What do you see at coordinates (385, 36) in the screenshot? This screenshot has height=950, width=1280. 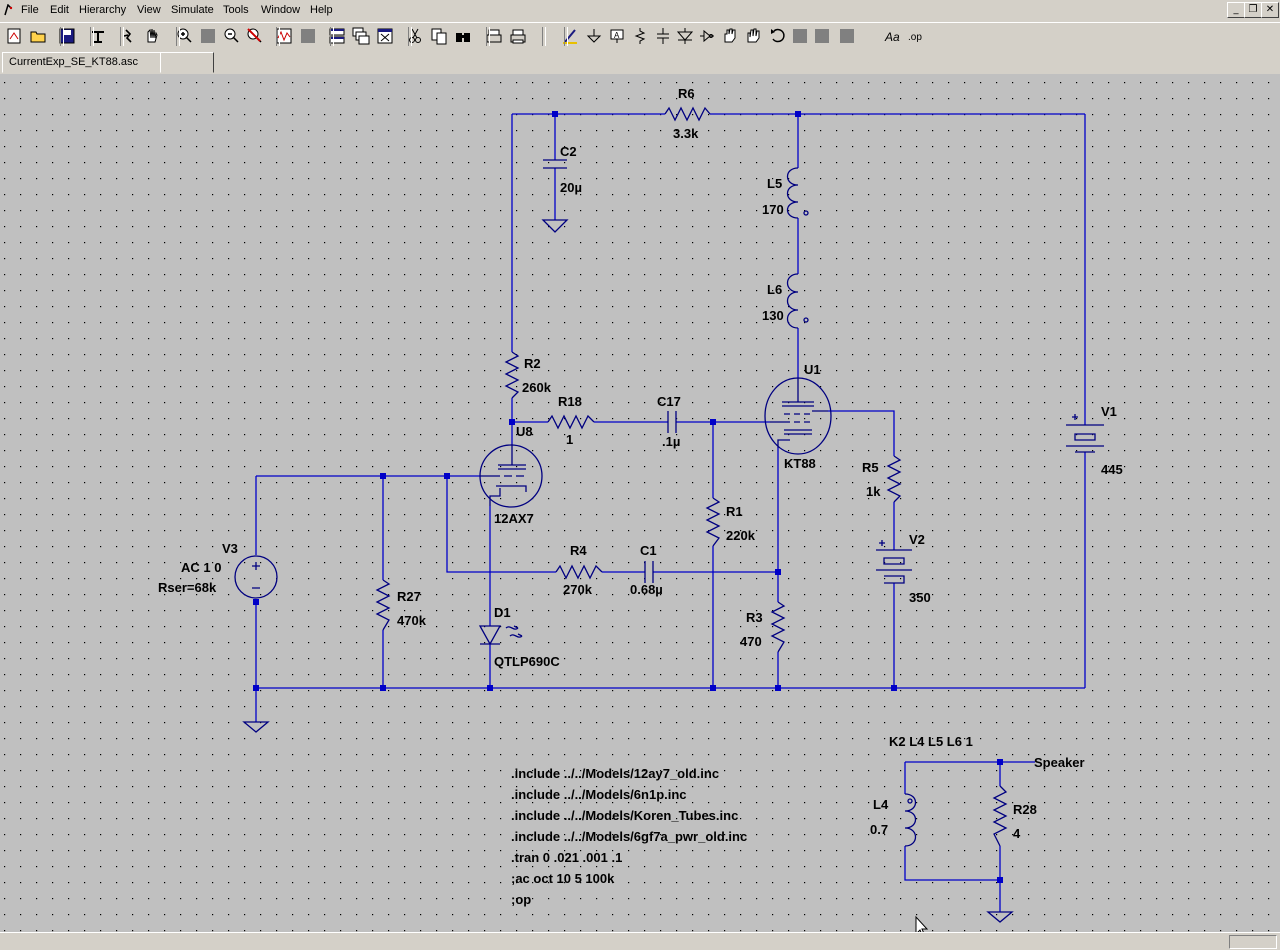 I see `close-window-icon` at bounding box center [385, 36].